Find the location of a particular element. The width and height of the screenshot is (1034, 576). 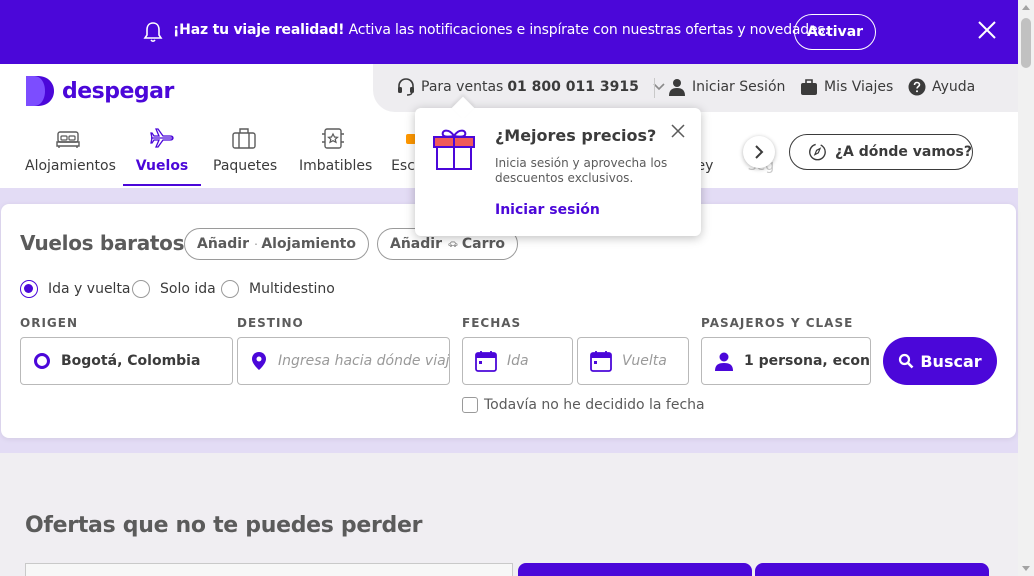

help-label: Ayuda is located at coordinates (954, 87).